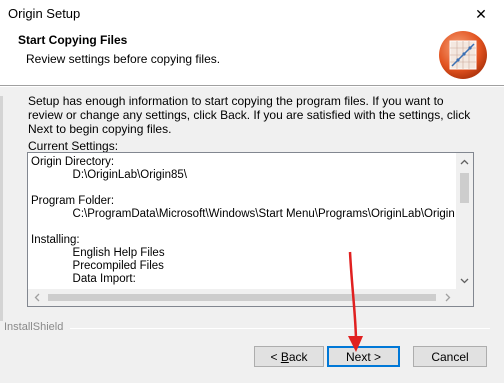 This screenshot has height=383, width=504. I want to click on page-subtitle: Review settings before copying files., so click(123, 59).